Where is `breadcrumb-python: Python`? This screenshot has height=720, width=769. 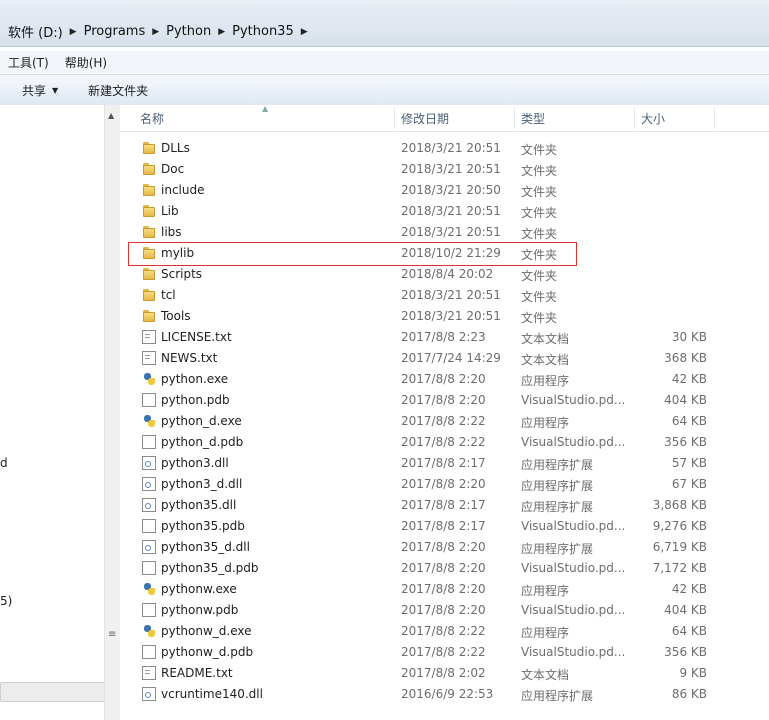
breadcrumb-python: Python is located at coordinates (189, 31).